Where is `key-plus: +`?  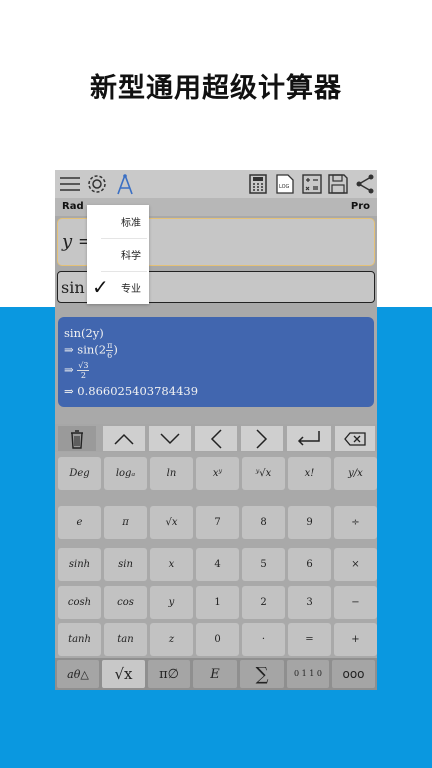
key-plus: + is located at coordinates (355, 639).